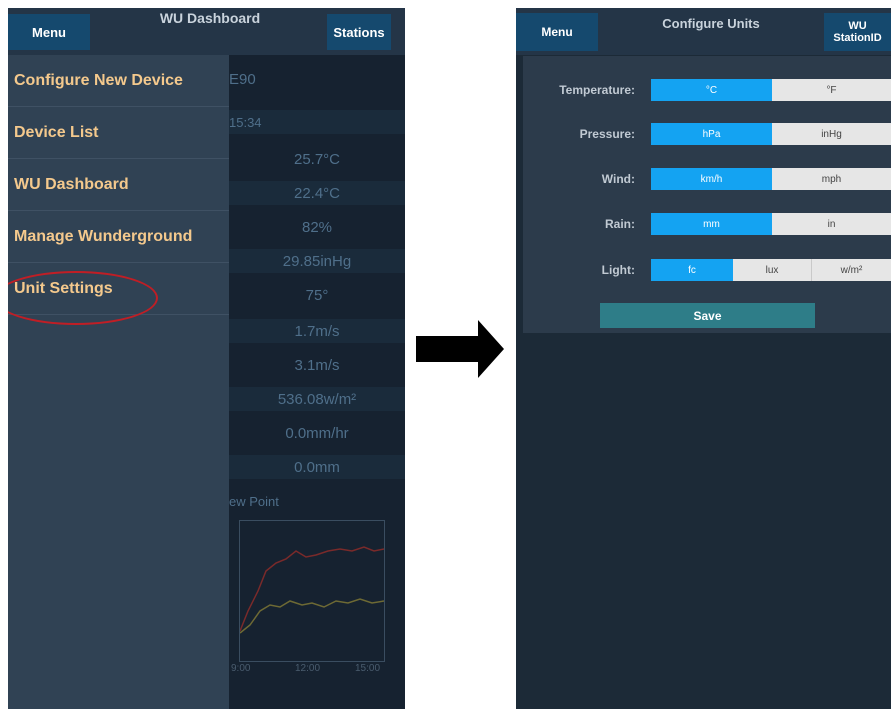 This screenshot has height=709, width=891. Describe the element at coordinates (317, 467) in the screenshot. I see `dashboard-value: 0.0mm` at that location.